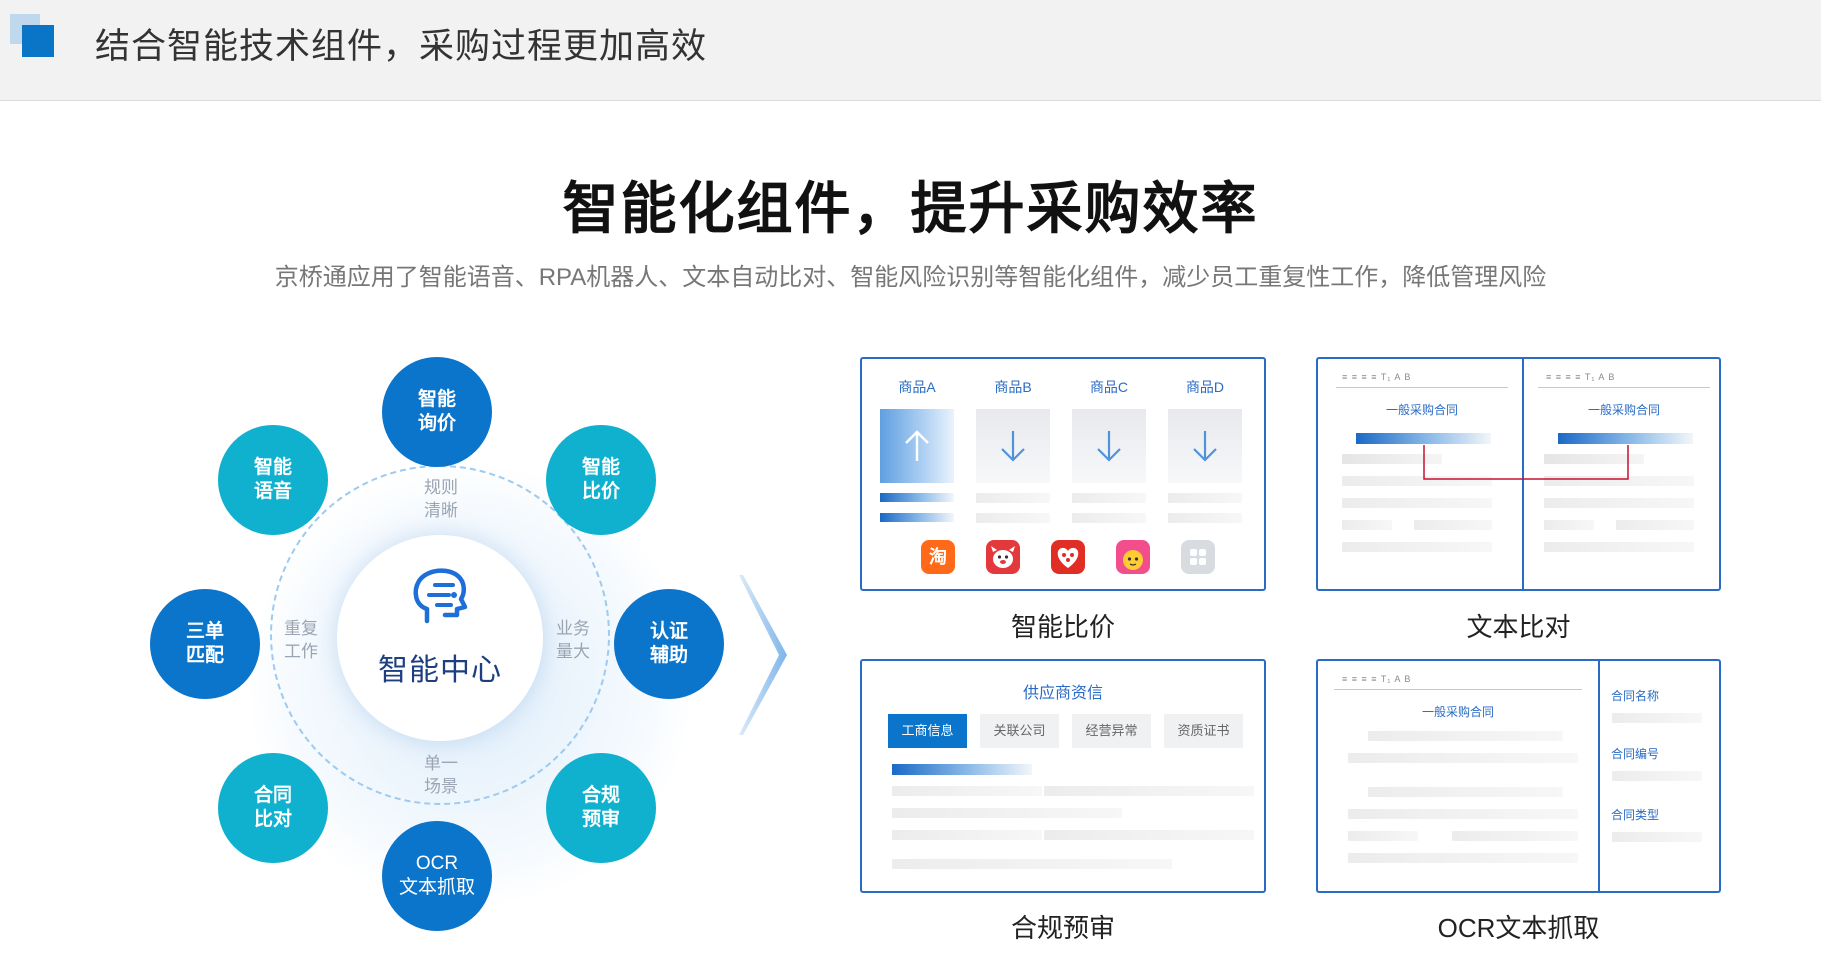 The width and height of the screenshot is (1821, 955). Describe the element at coordinates (600, 491) in the screenshot. I see `node-smart-price-compare-line2: 比价` at that location.